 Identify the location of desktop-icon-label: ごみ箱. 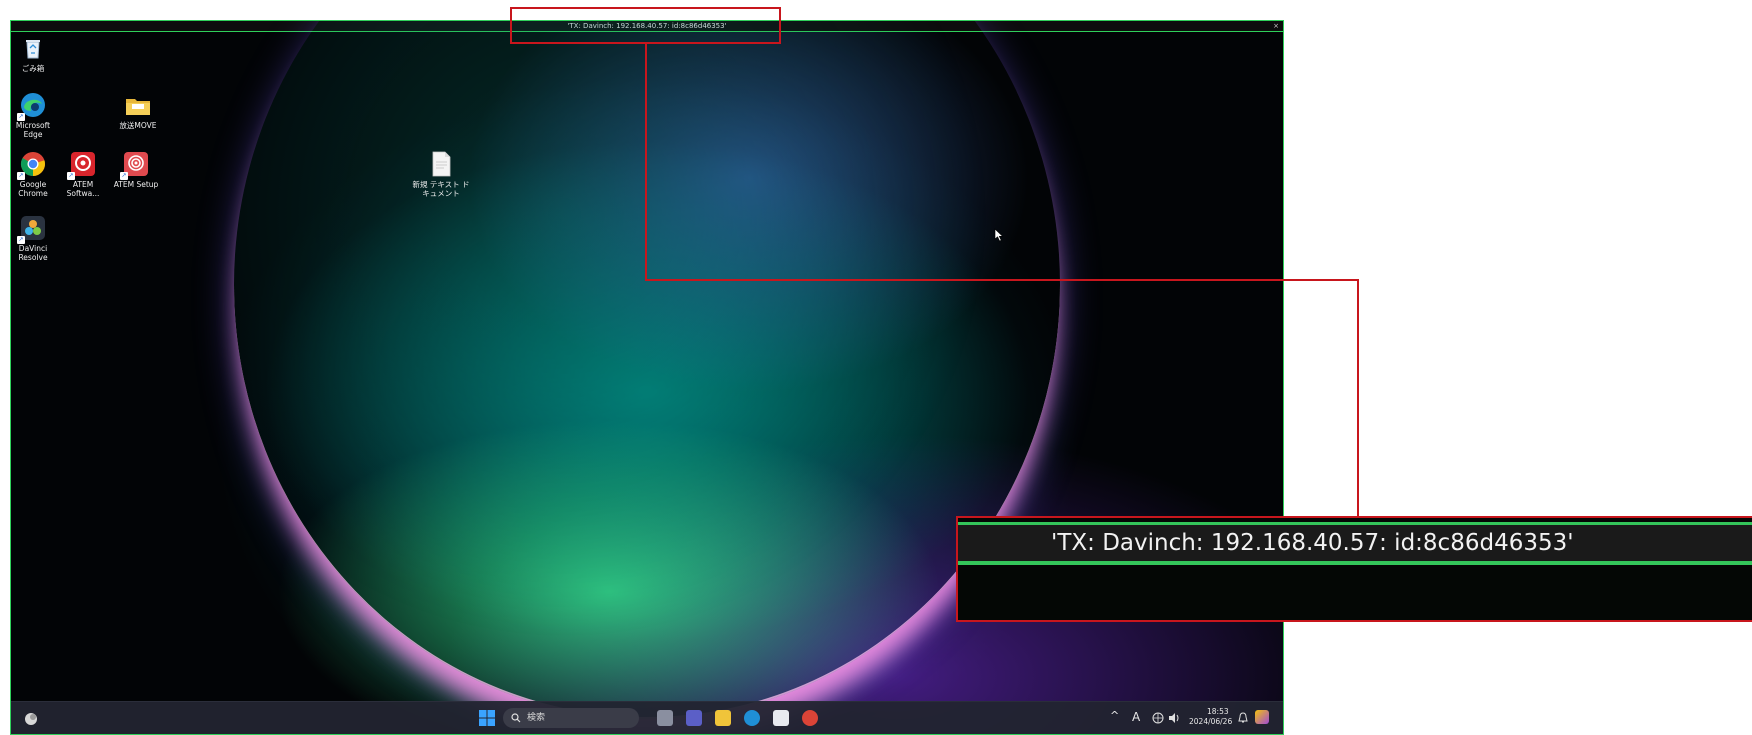
(33, 68).